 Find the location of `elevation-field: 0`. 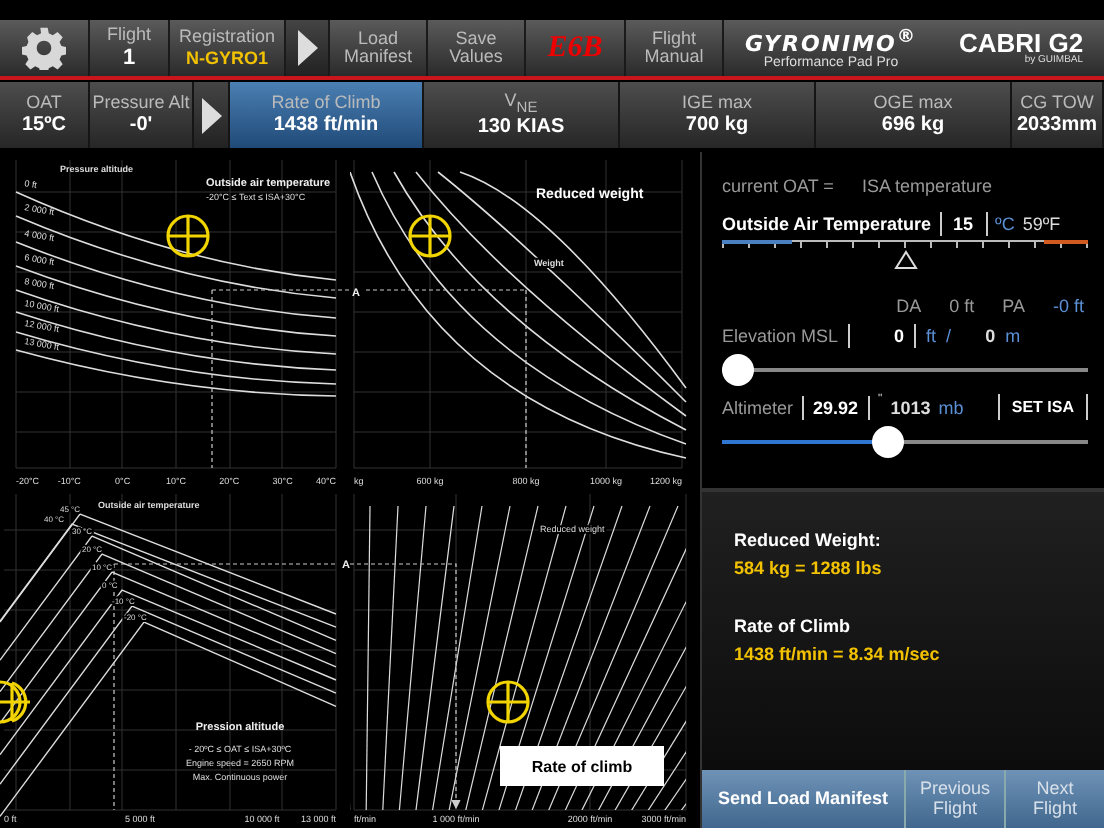

elevation-field: 0 is located at coordinates (882, 336).